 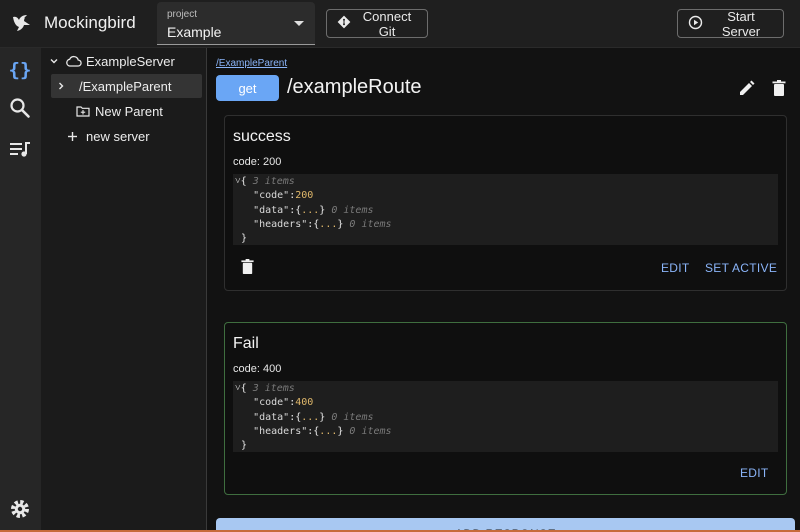 I want to click on plus-icon, so click(x=72, y=136).